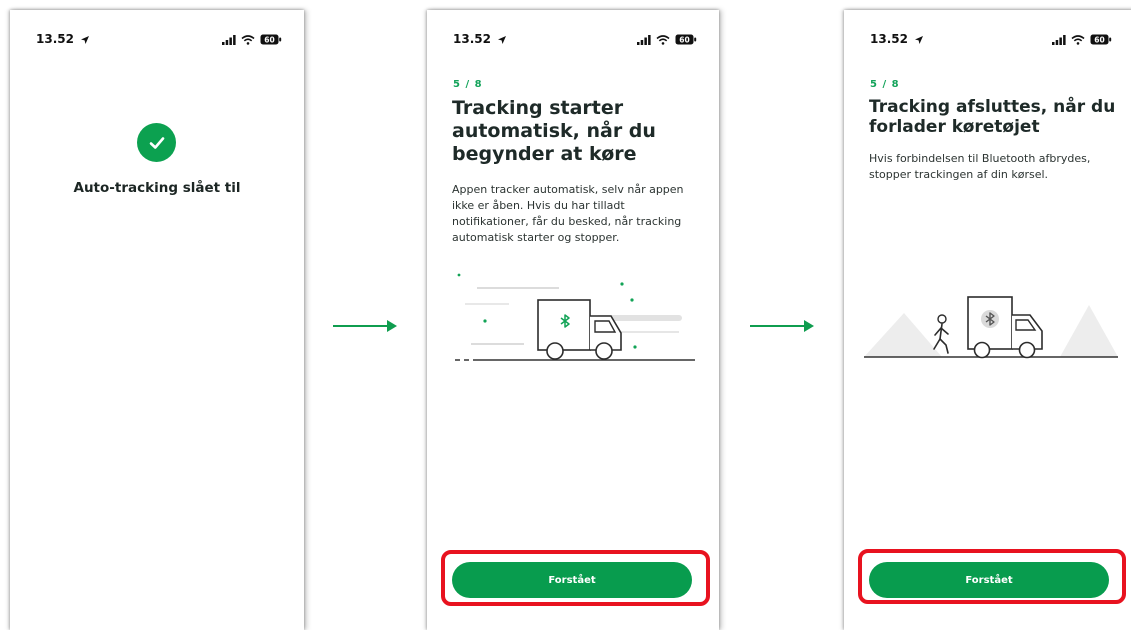  Describe the element at coordinates (941, 334) in the screenshot. I see `walking-person-icon` at that location.